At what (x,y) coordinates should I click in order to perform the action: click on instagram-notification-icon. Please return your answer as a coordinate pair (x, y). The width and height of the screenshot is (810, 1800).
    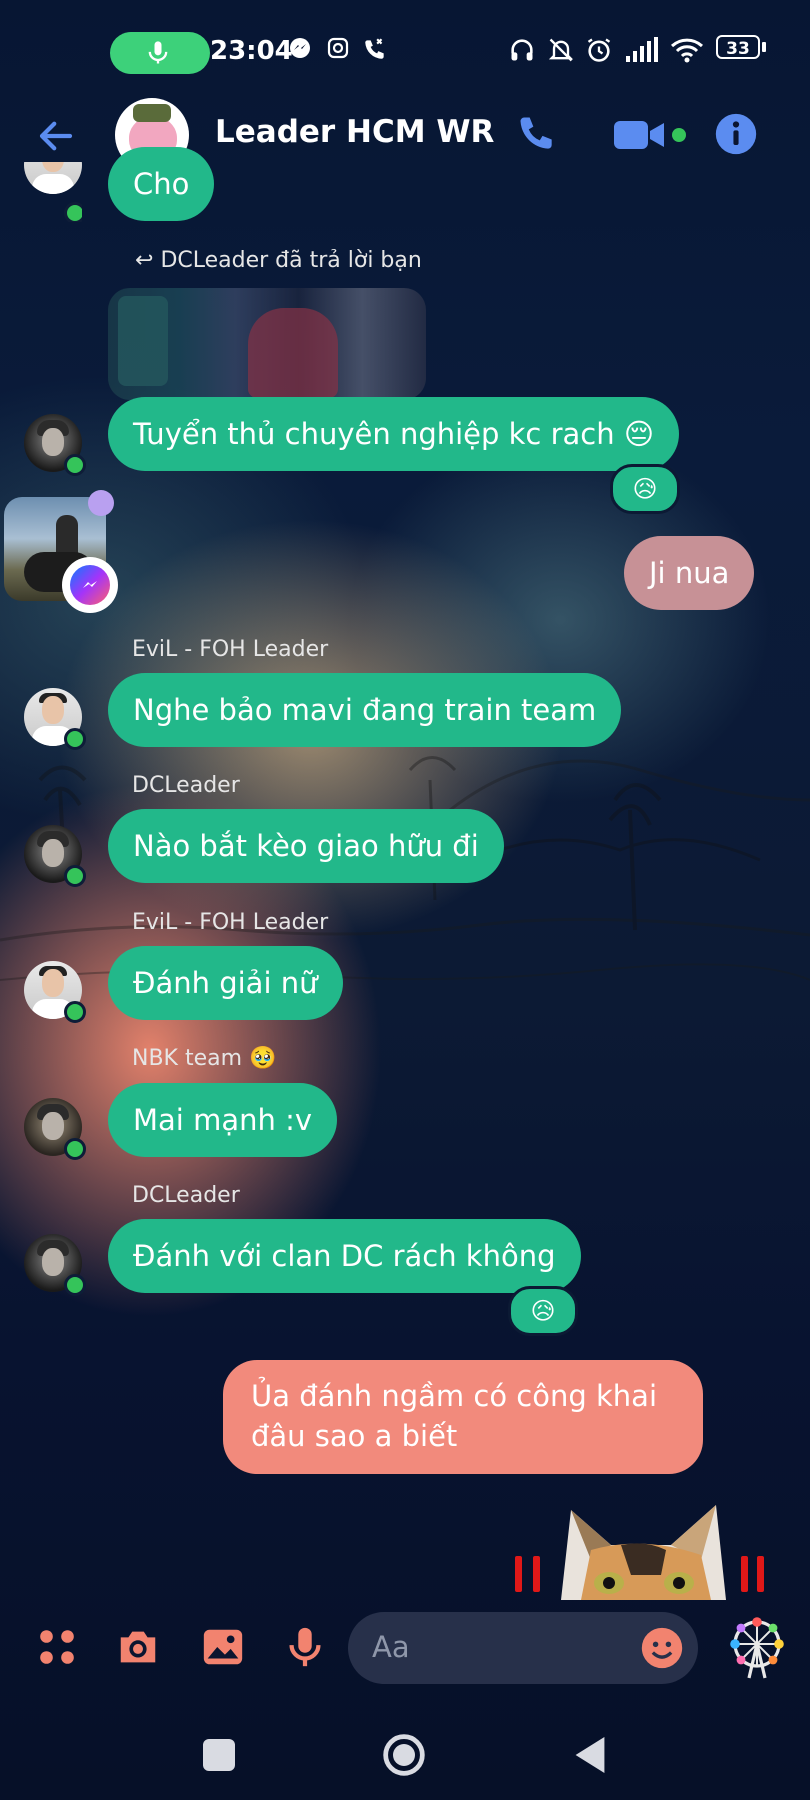
    Looking at the image, I should click on (338, 48).